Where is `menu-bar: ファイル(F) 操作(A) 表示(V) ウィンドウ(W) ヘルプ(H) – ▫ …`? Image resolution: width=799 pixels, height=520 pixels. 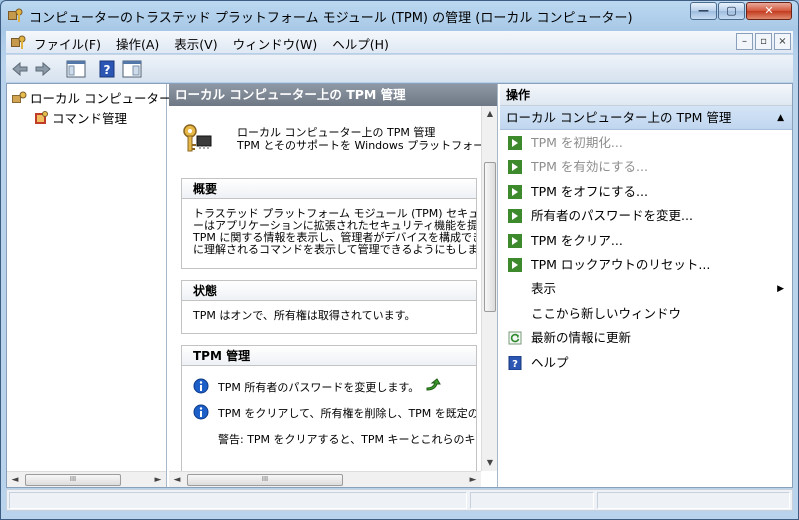 menu-bar: ファイル(F) 操作(A) 表示(V) ウィンドウ(W) ヘルプ(H) – ▫ … is located at coordinates (399, 42).